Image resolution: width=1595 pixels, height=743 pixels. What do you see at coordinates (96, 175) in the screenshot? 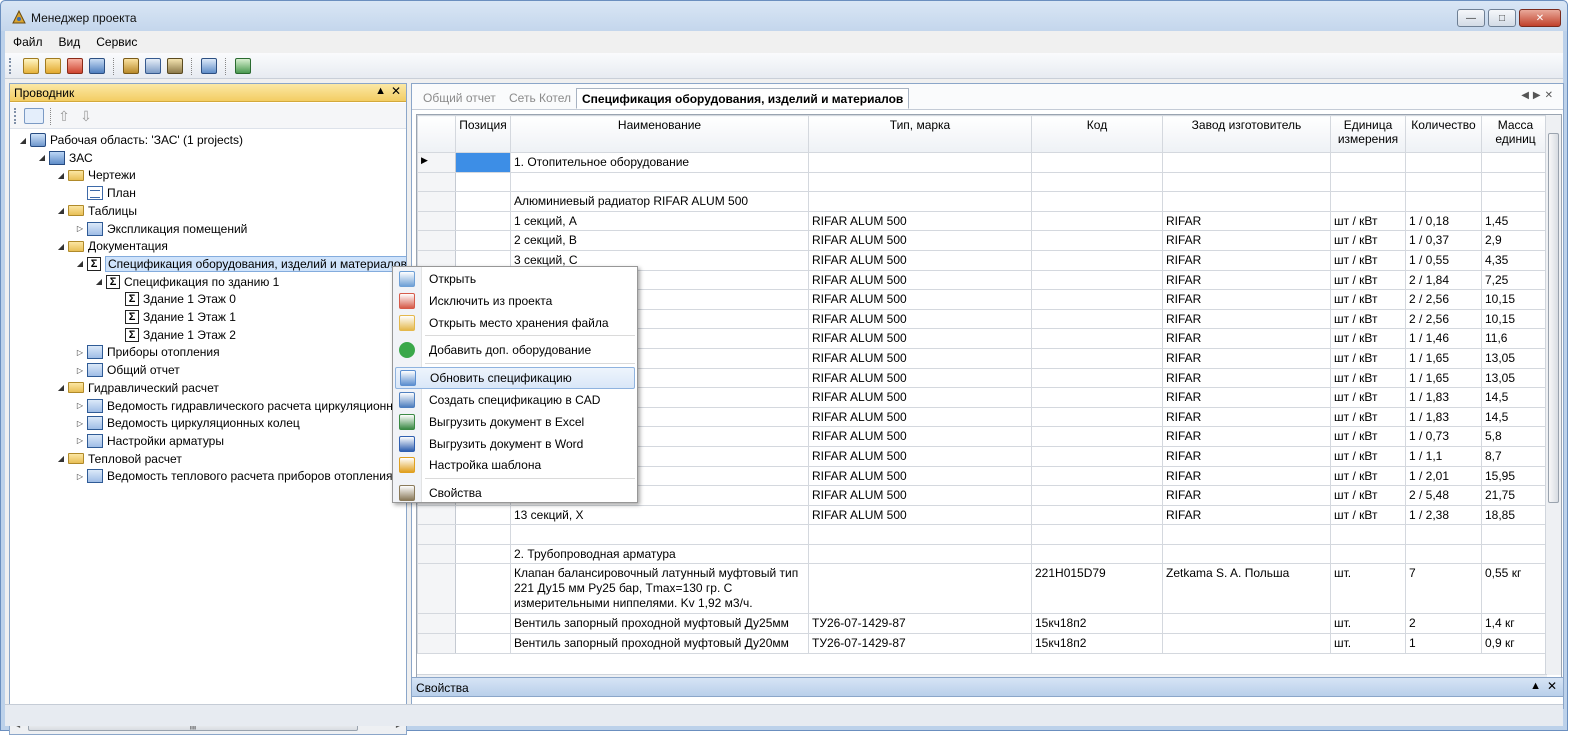
I see `tree-node: ◢ Чертежи` at bounding box center [96, 175].